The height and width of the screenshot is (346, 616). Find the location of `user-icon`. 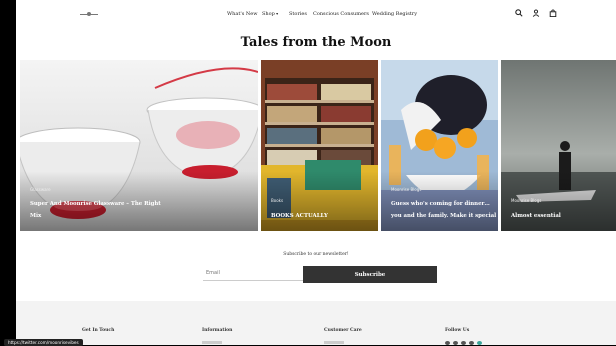

user-icon is located at coordinates (536, 13).